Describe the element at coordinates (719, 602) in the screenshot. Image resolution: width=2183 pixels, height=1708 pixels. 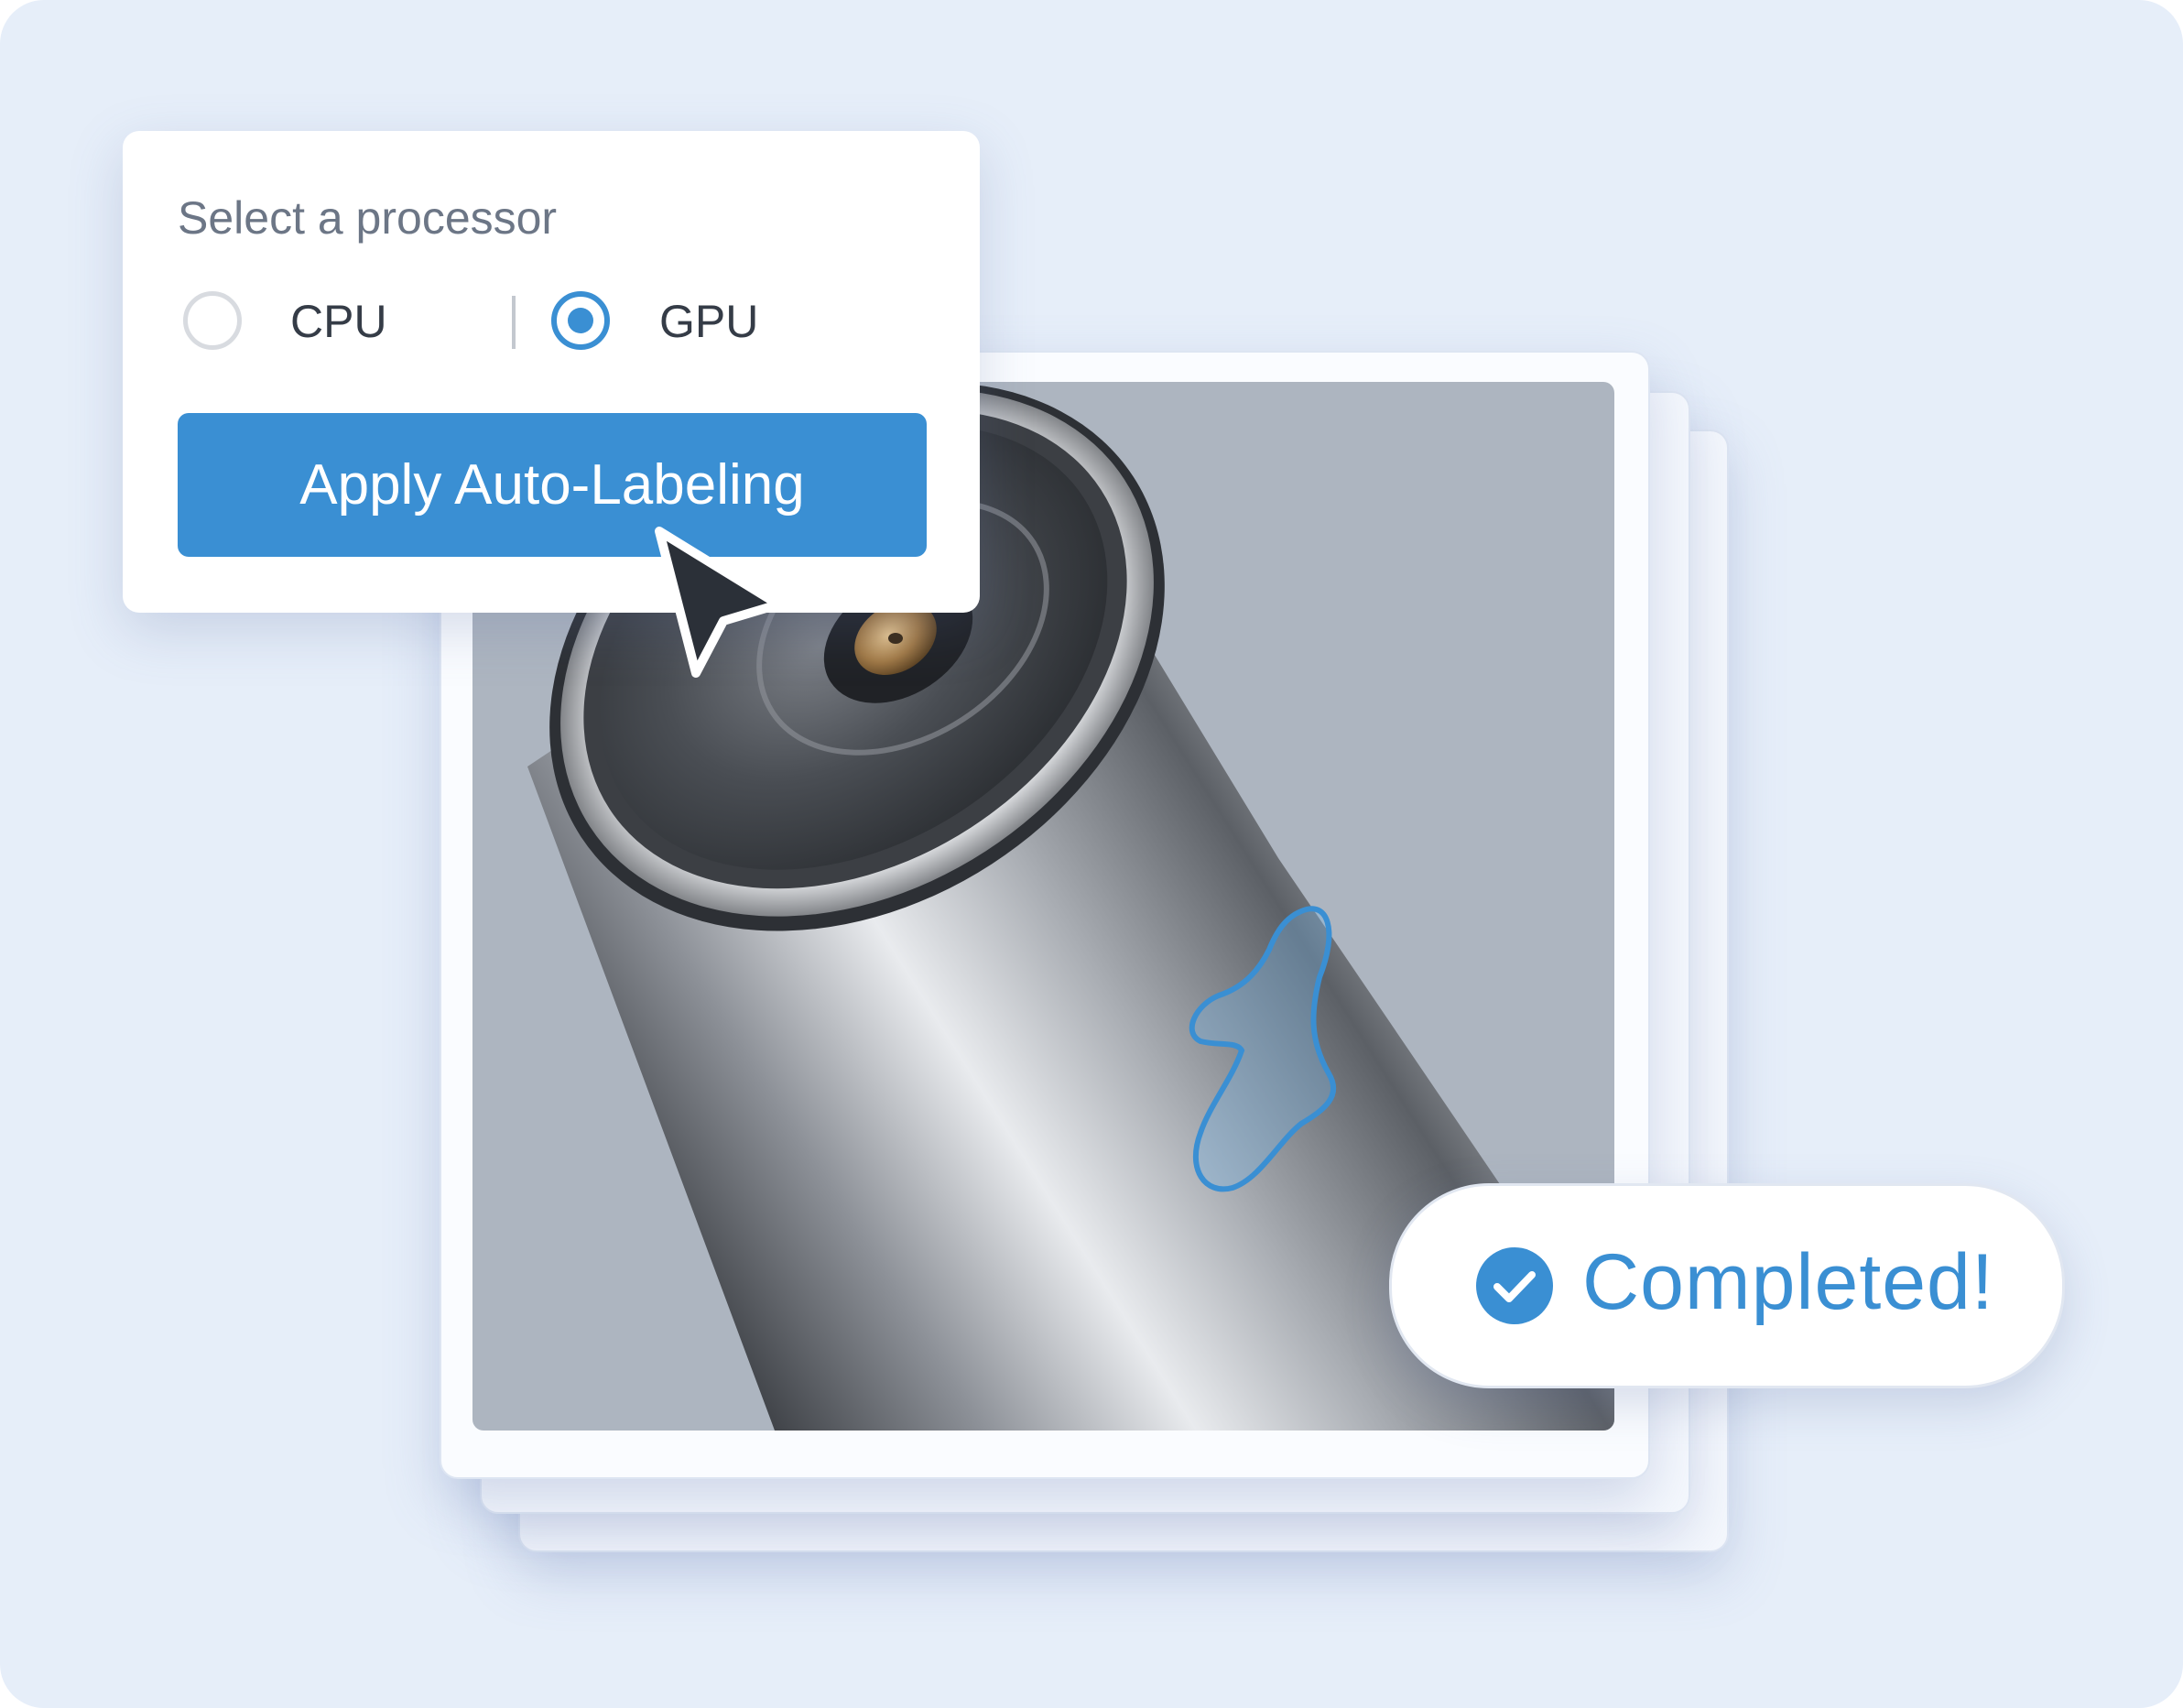
I see `mouse-cursor-icon` at that location.